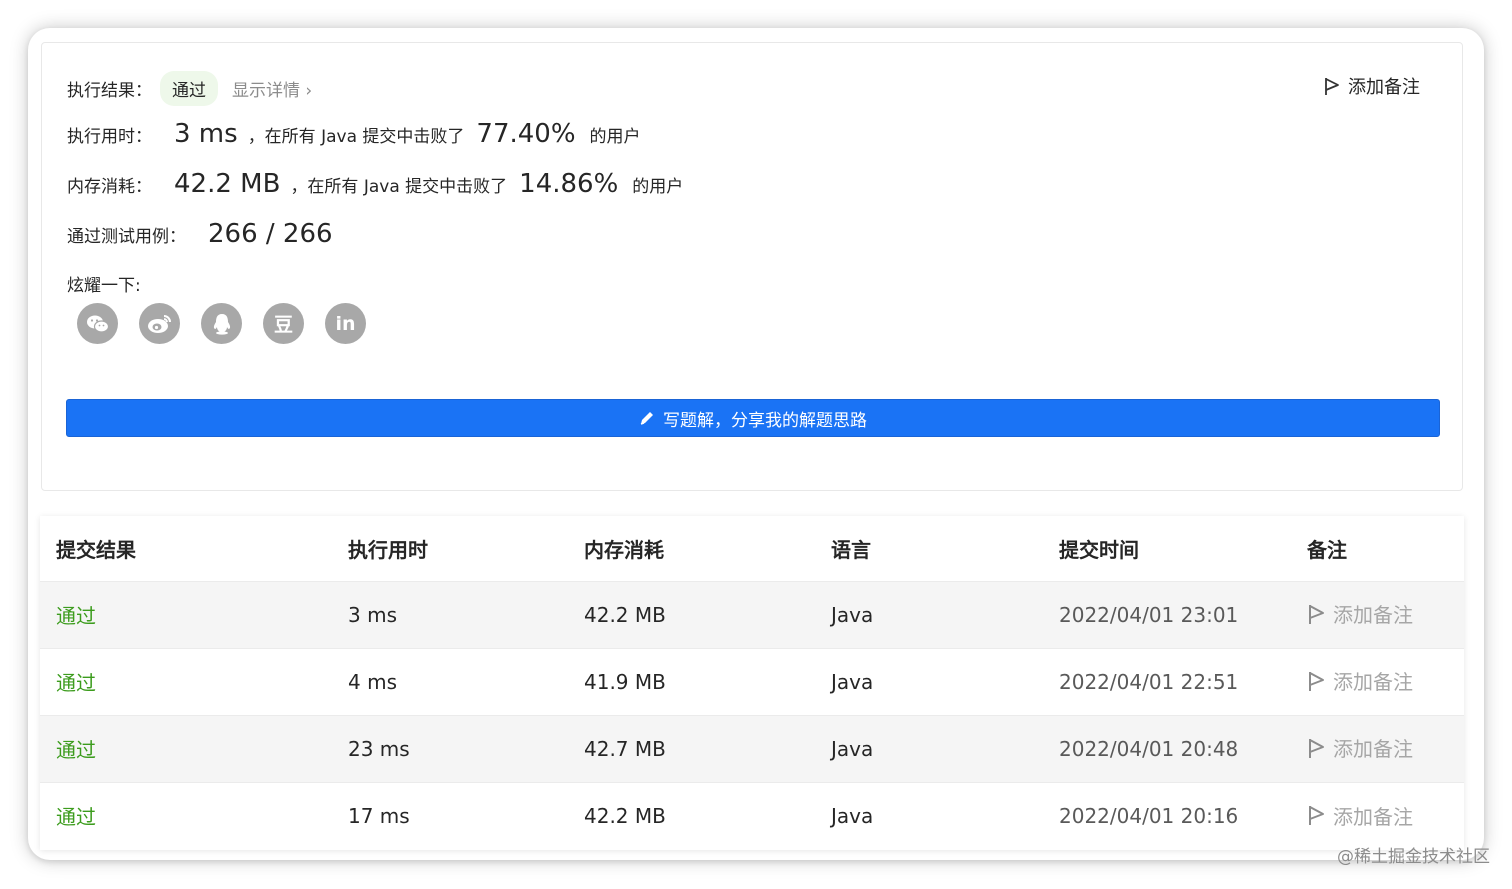 The image size is (1512, 889). What do you see at coordinates (765, 420) in the screenshot?
I see `write-solution-label: 写题解，分享我的解题思路` at bounding box center [765, 420].